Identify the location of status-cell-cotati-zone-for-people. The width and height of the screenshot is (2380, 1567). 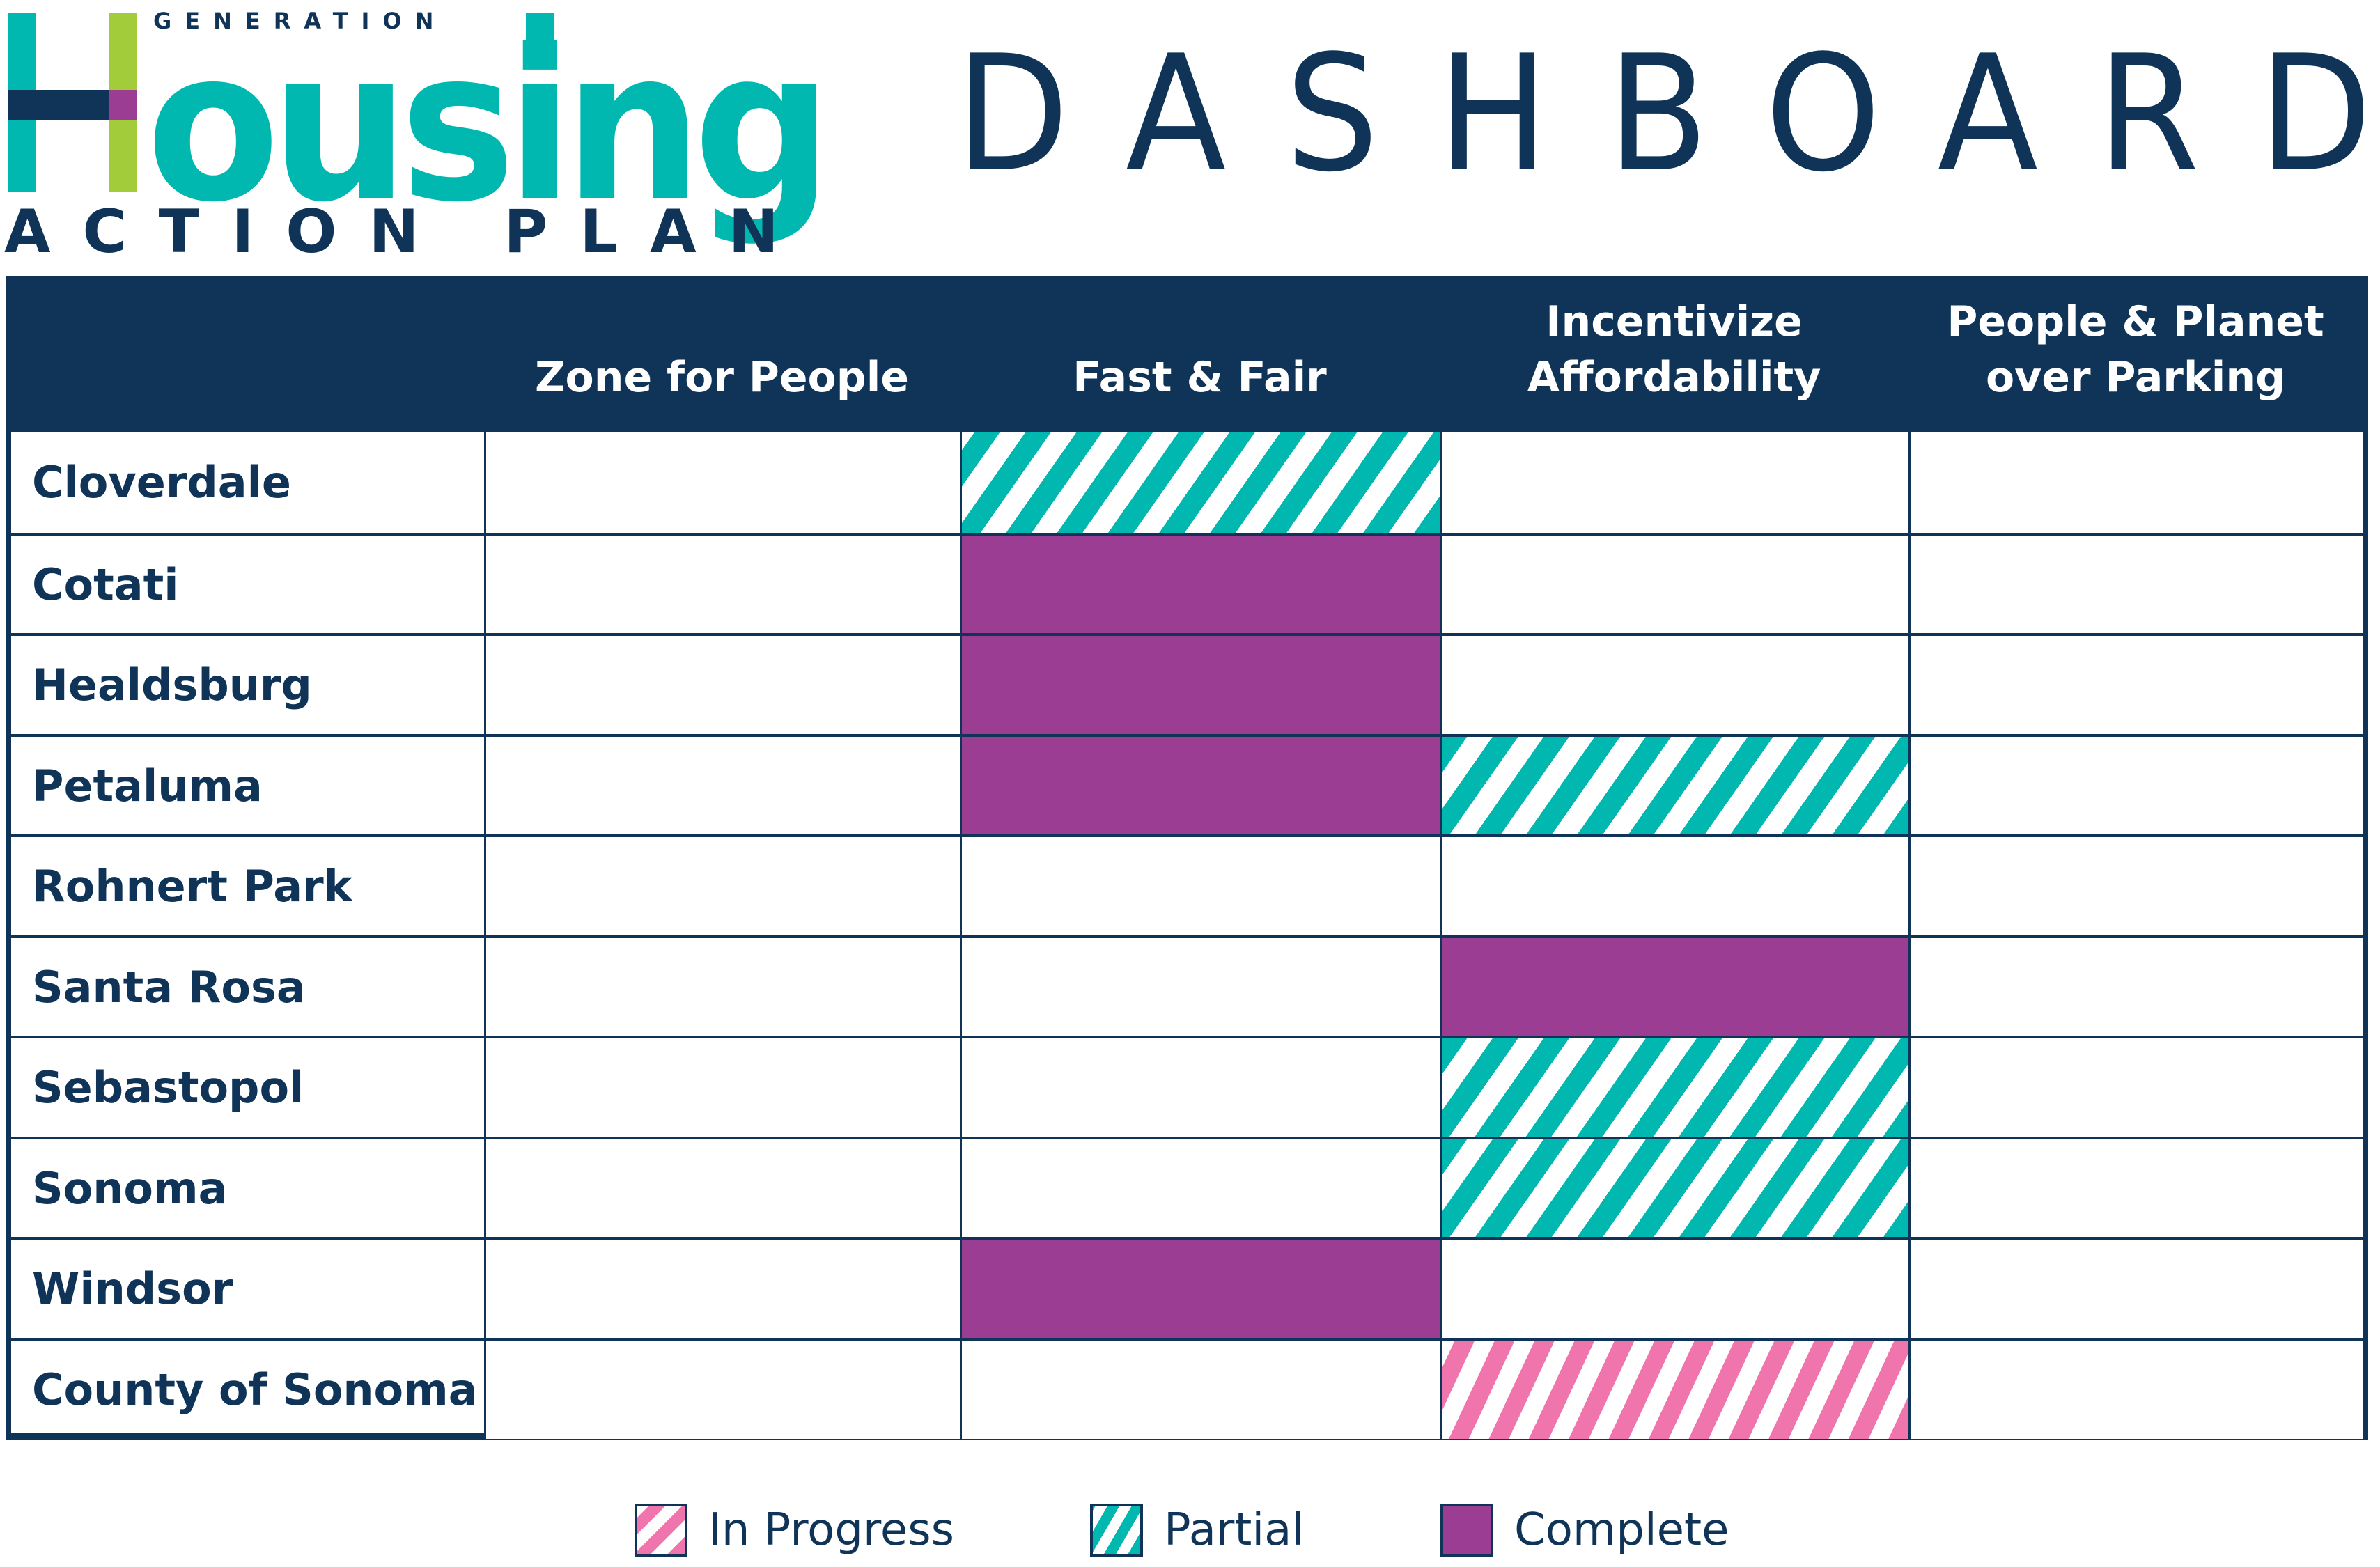
(722, 584).